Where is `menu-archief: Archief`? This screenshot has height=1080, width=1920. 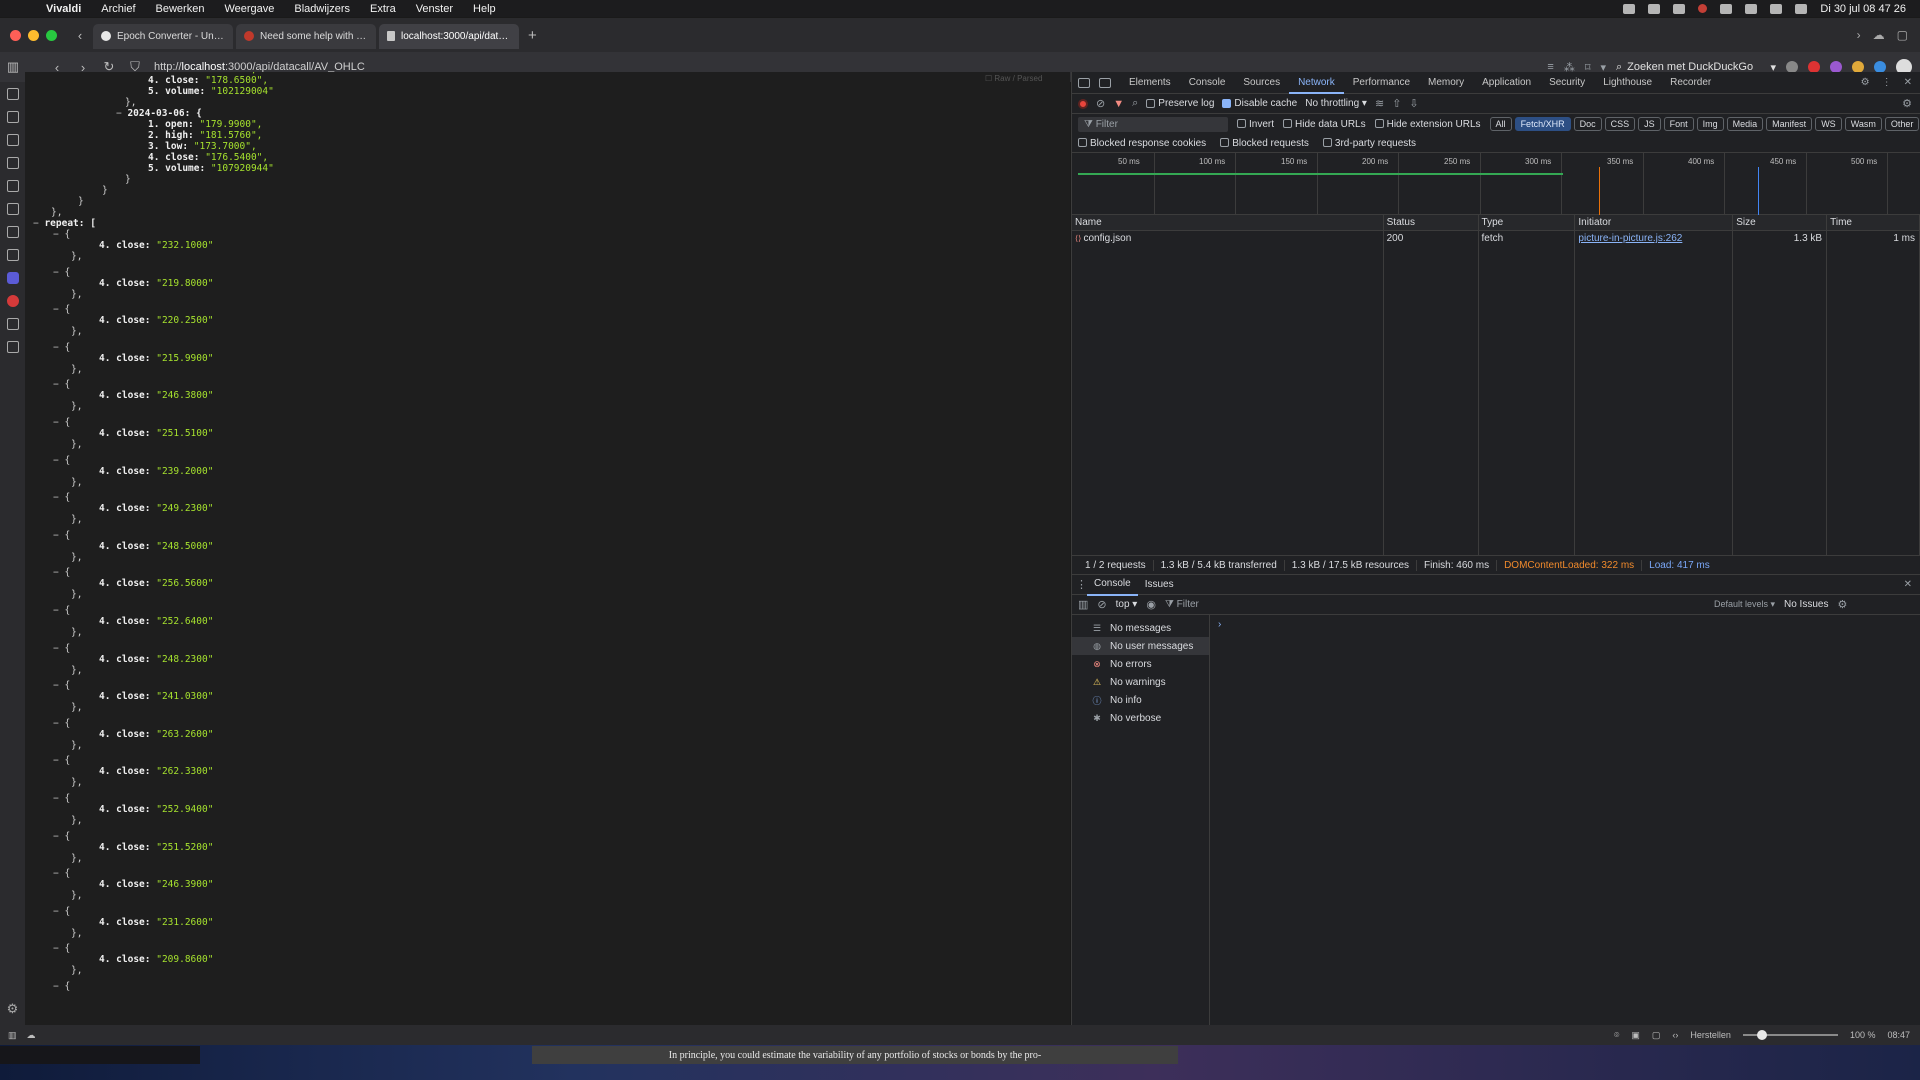 menu-archief: Archief is located at coordinates (118, 9).